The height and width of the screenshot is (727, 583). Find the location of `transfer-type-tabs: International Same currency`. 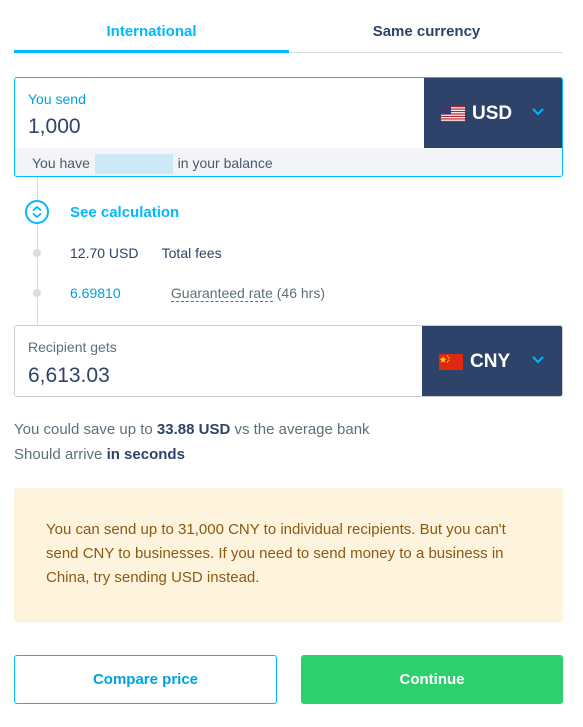

transfer-type-tabs: International Same currency is located at coordinates (288, 33).